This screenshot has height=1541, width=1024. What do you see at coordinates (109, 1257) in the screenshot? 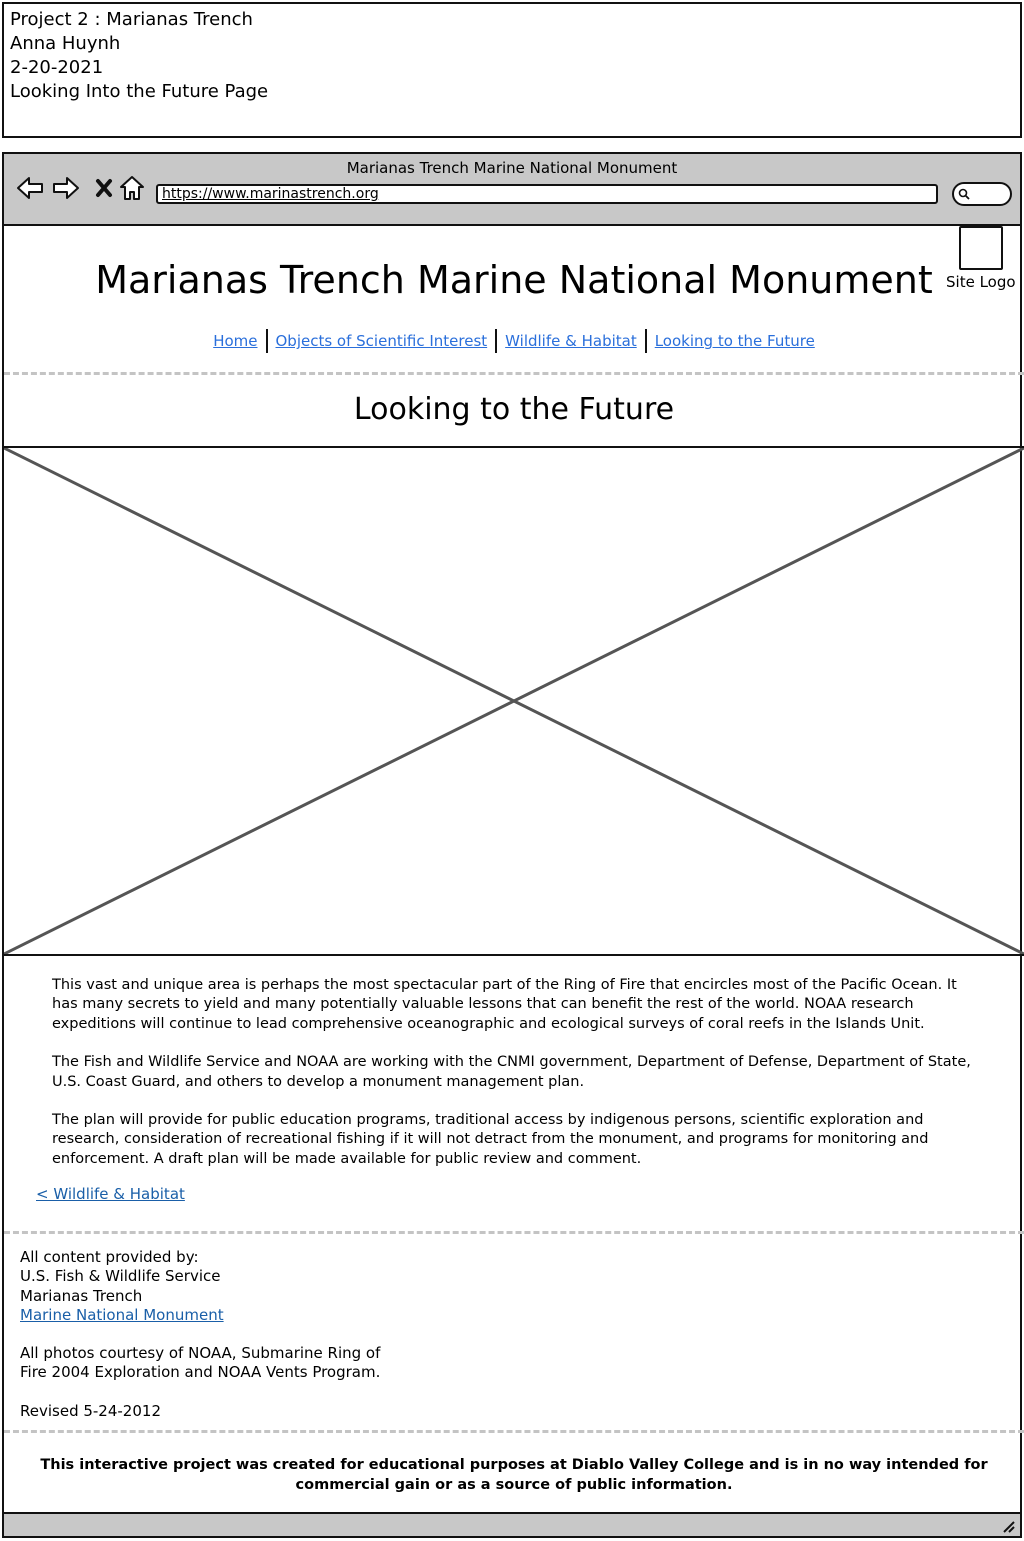
I see `credit-heading: All content provided by:` at bounding box center [109, 1257].